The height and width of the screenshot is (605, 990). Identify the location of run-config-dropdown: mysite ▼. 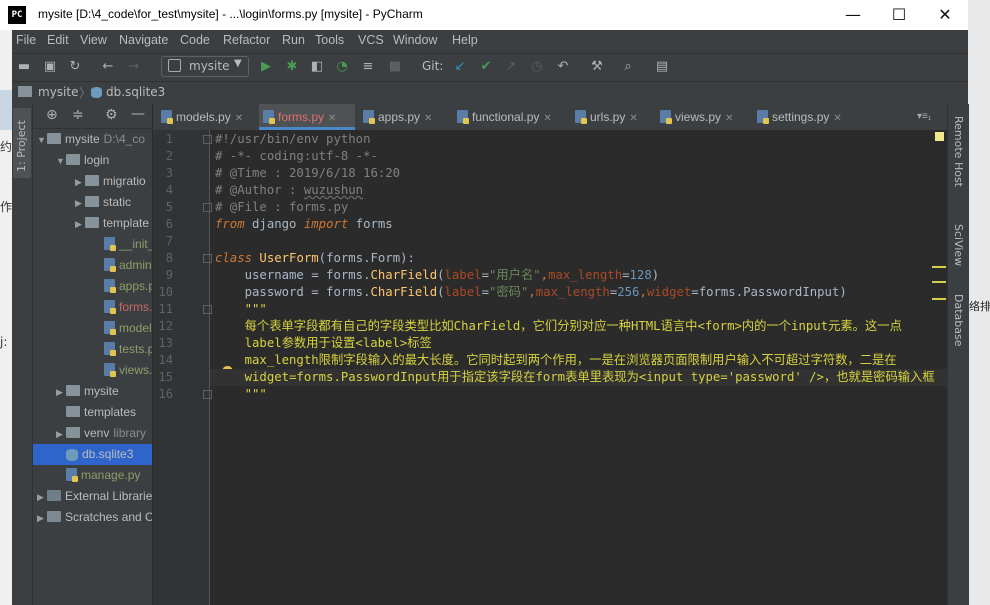
(205, 66).